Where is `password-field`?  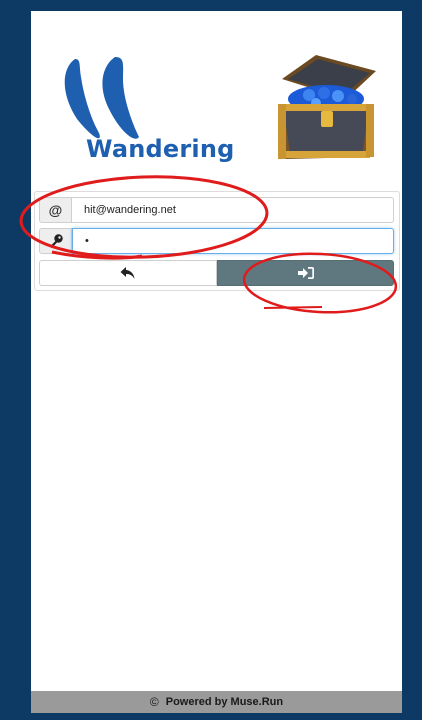 password-field is located at coordinates (233, 241).